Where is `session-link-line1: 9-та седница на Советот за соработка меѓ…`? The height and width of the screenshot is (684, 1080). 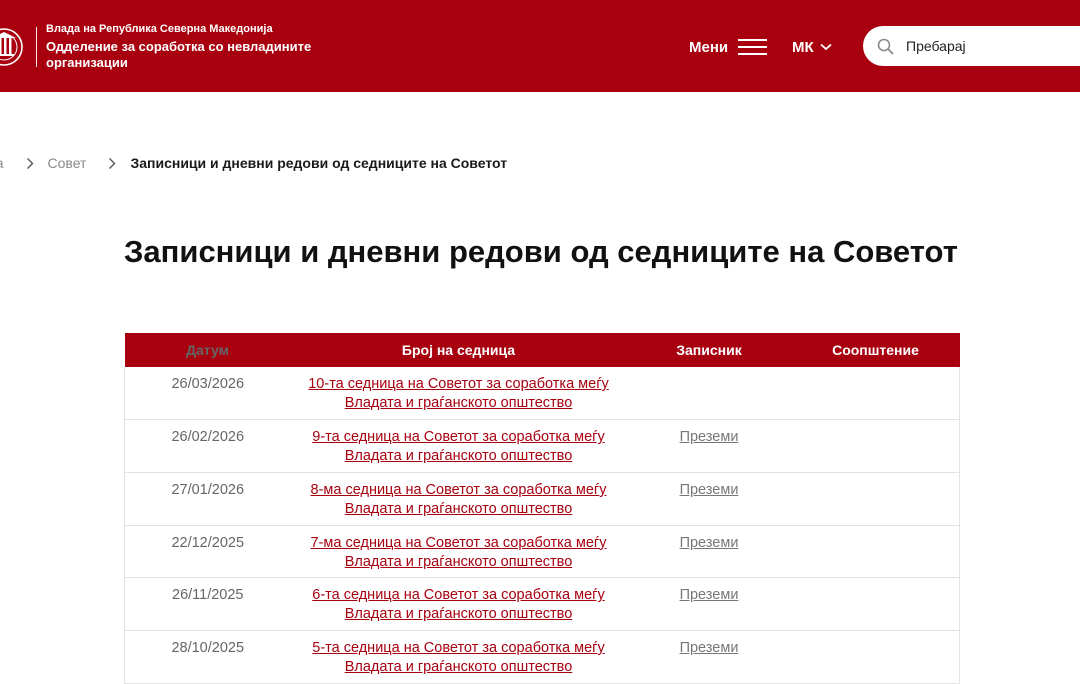 session-link-line1: 9-та седница на Советот за соработка меѓ… is located at coordinates (458, 437).